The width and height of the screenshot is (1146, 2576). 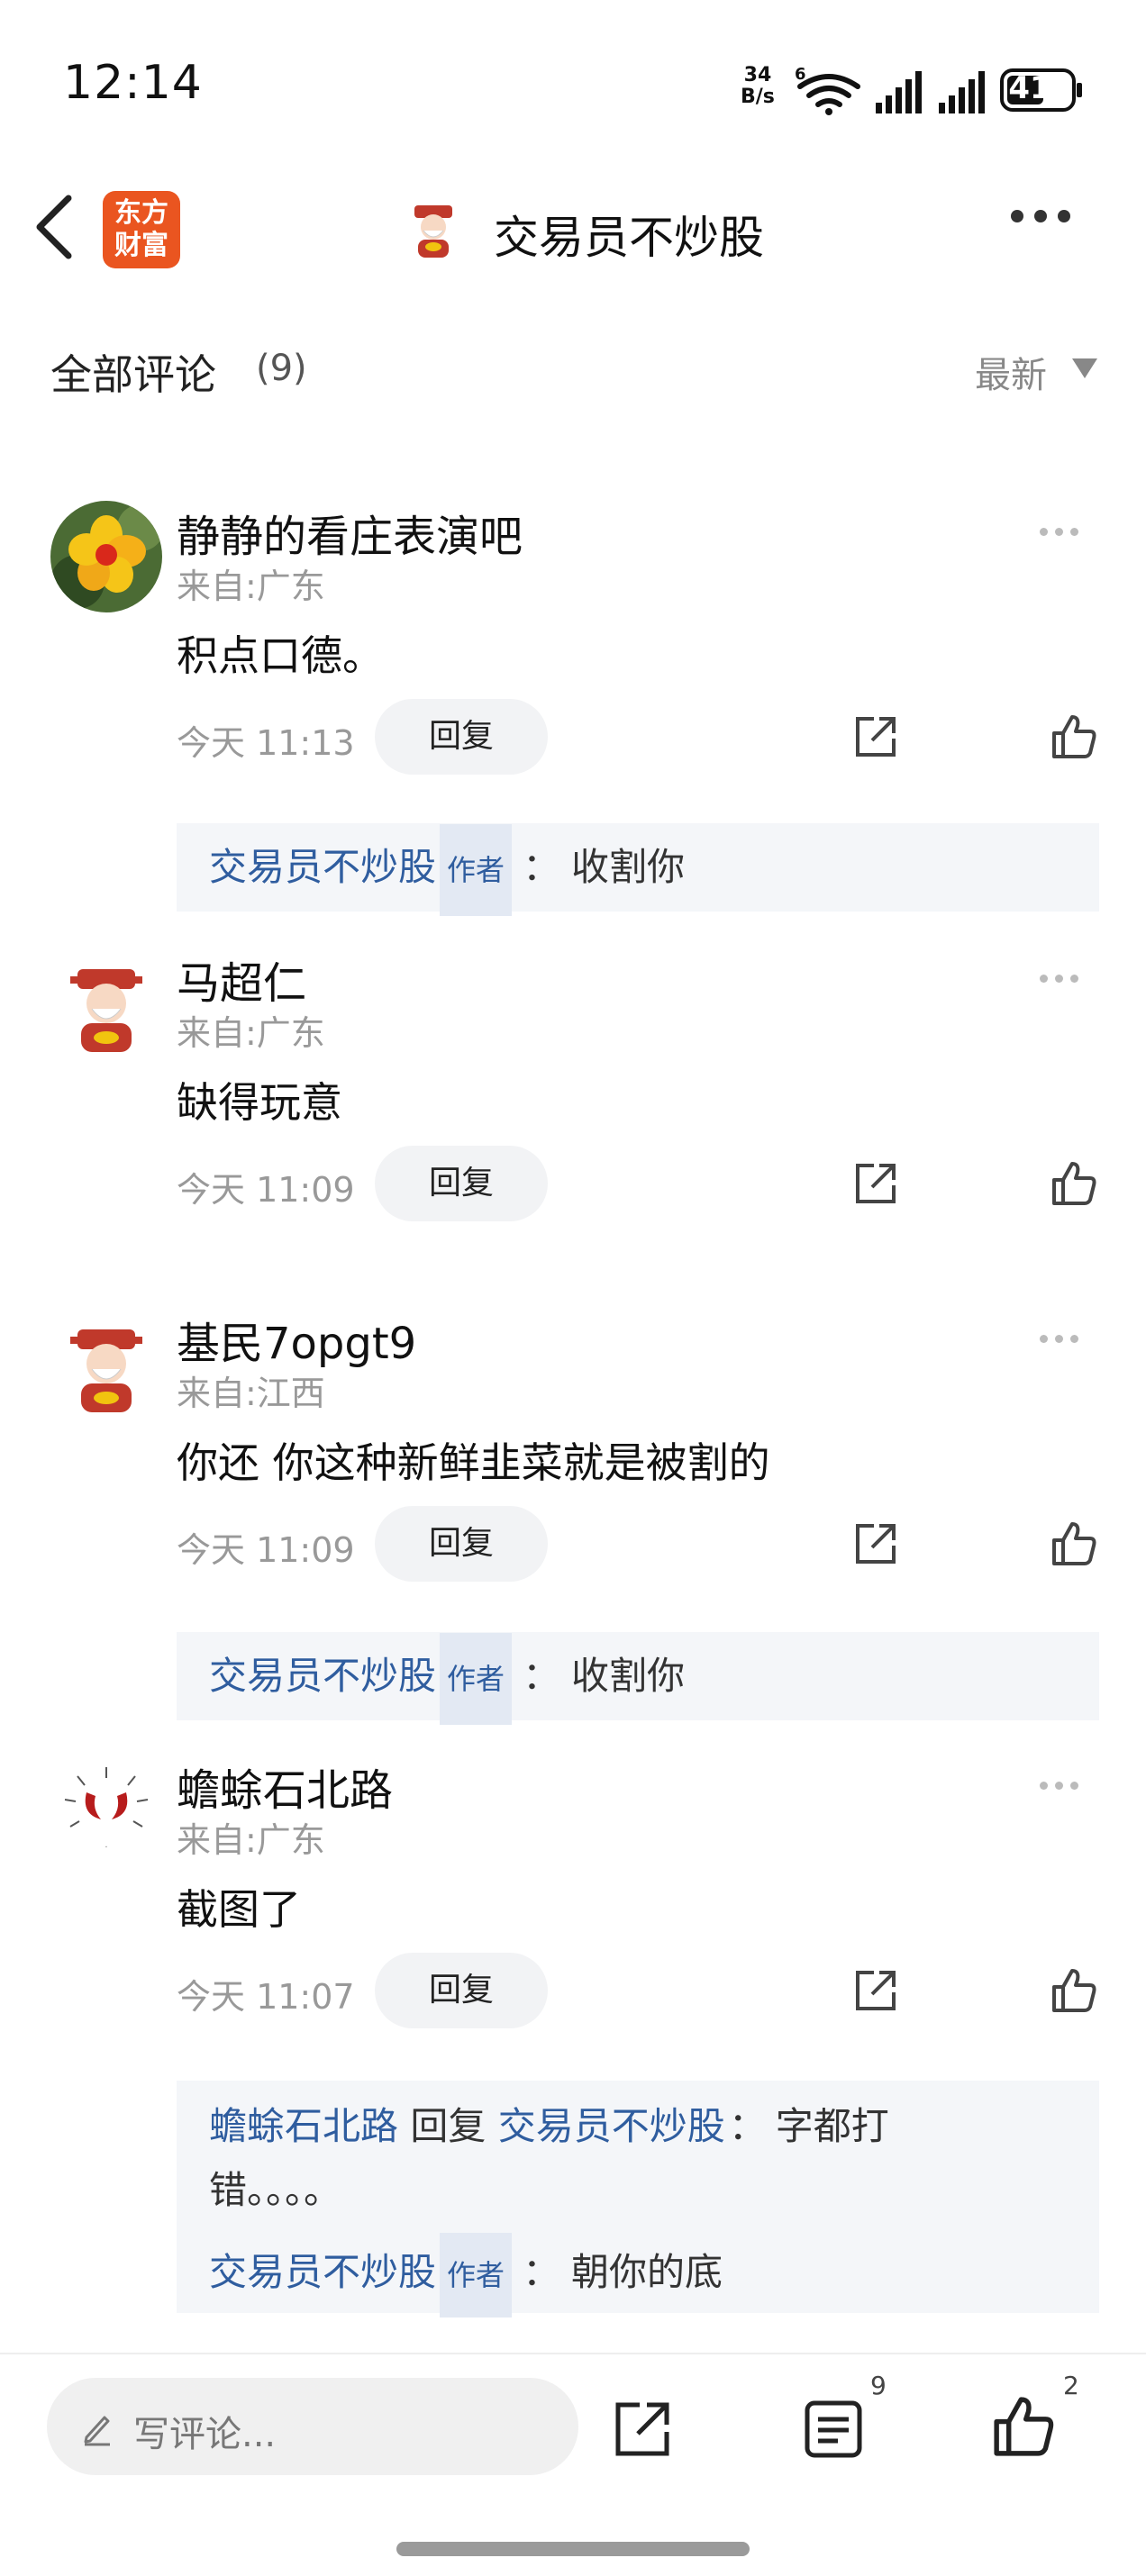 I want to click on bottom-bar-divider, so click(x=573, y=2353).